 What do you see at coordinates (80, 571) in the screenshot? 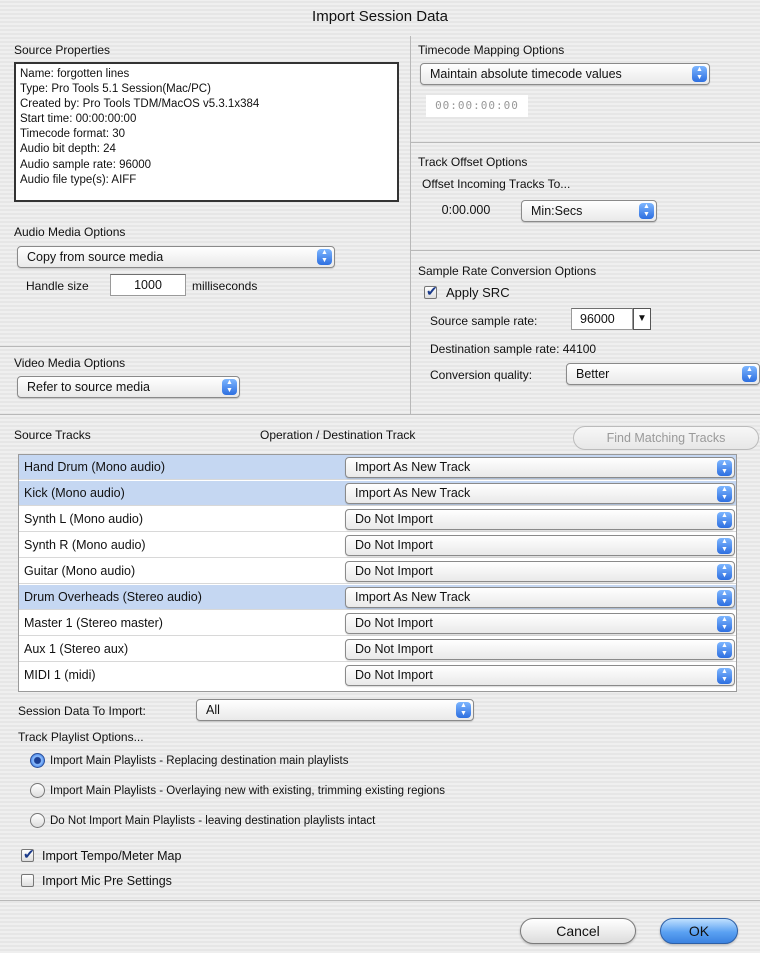
I see `track-name: Guitar (Mono audio)` at bounding box center [80, 571].